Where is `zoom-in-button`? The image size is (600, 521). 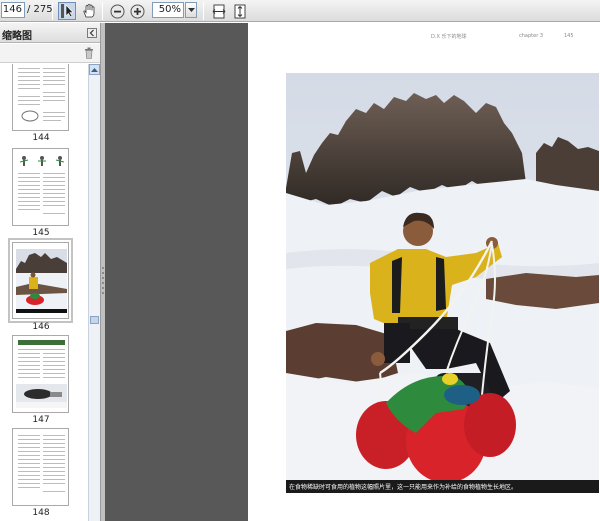 zoom-in-button is located at coordinates (137, 11).